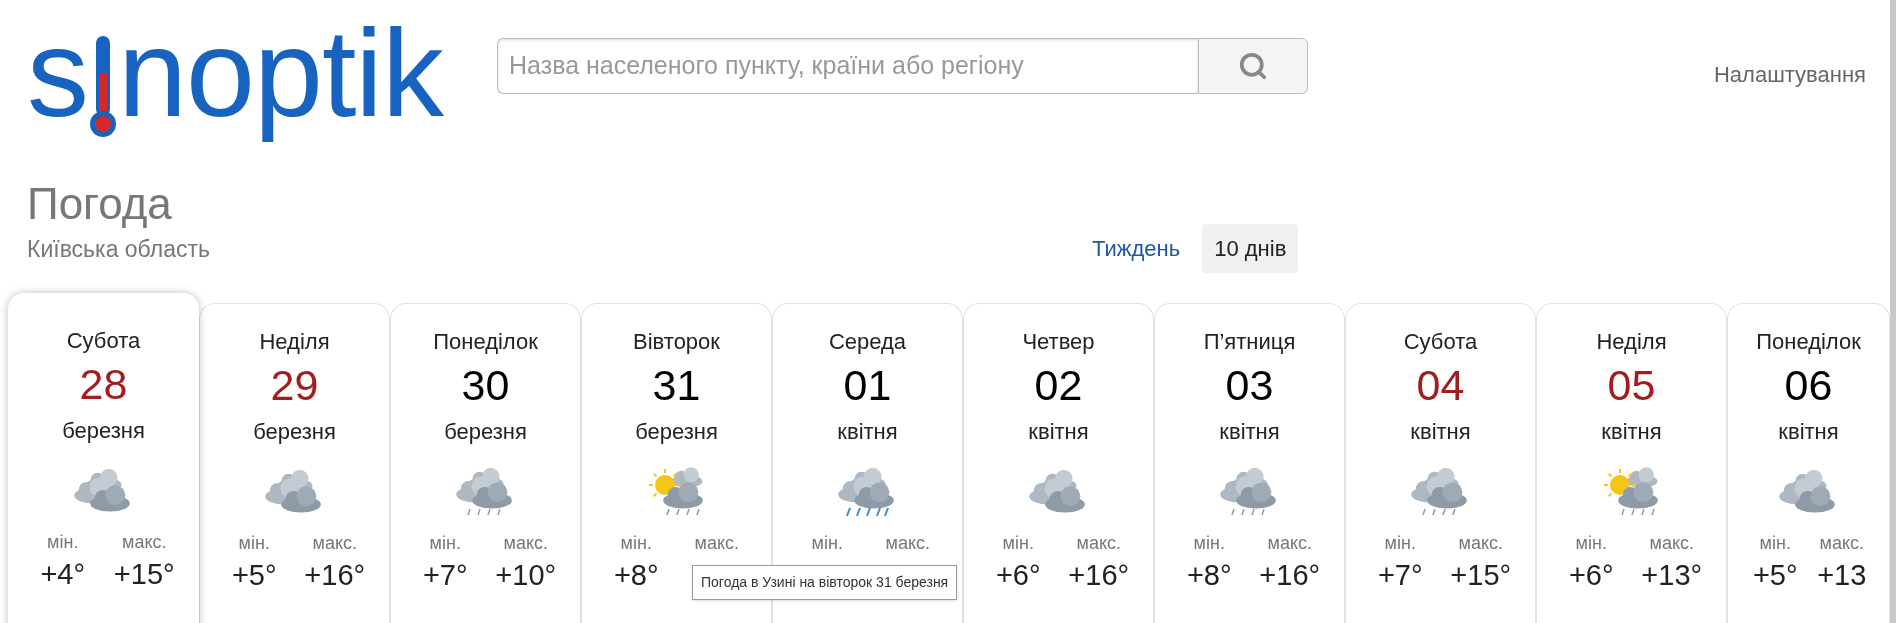  Describe the element at coordinates (676, 385) in the screenshot. I see `day-date: 31` at that location.